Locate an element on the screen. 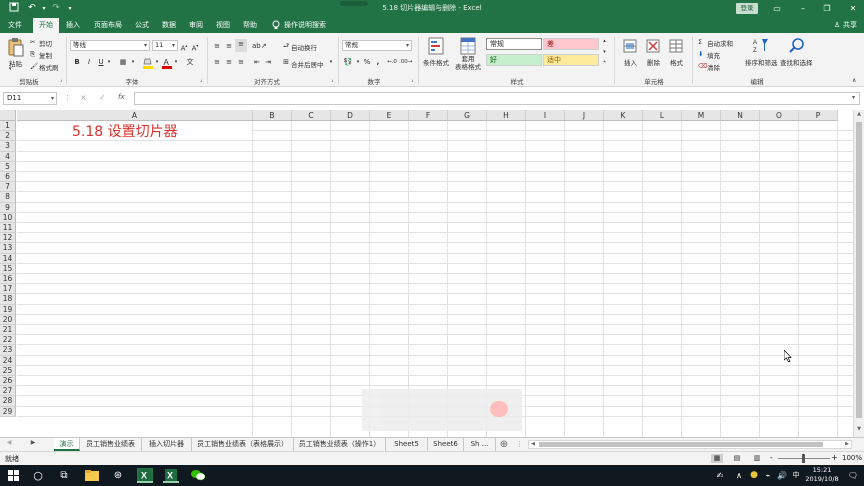 The image size is (864, 486). normal-view-icon: ▦ is located at coordinates (717, 458).